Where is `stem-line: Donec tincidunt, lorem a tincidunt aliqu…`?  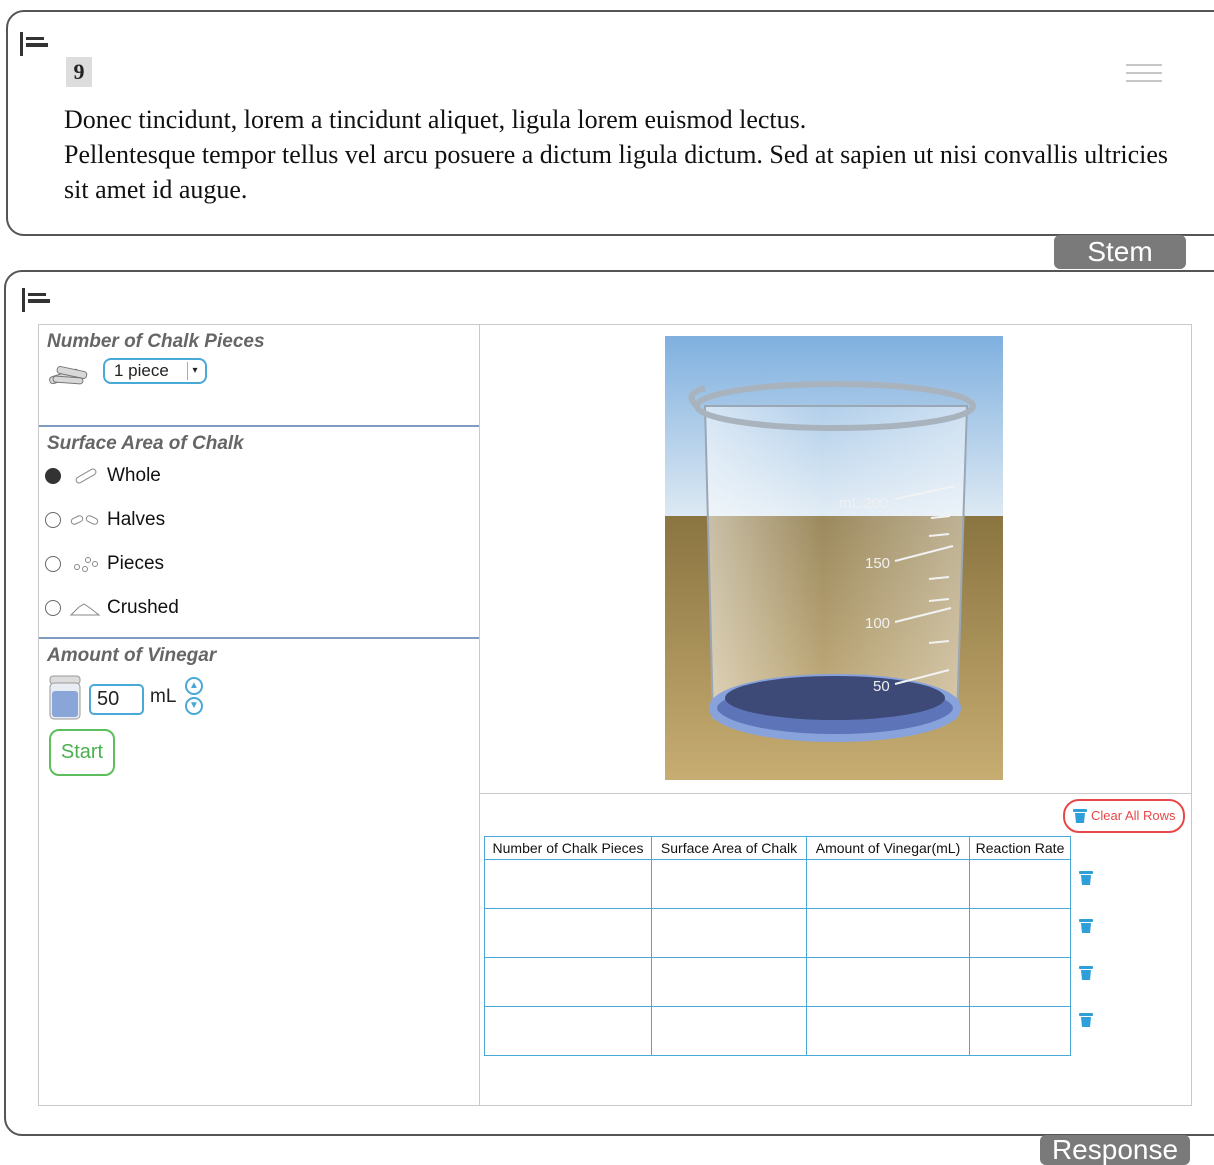 stem-line: Donec tincidunt, lorem a tincidunt aliqu… is located at coordinates (435, 119).